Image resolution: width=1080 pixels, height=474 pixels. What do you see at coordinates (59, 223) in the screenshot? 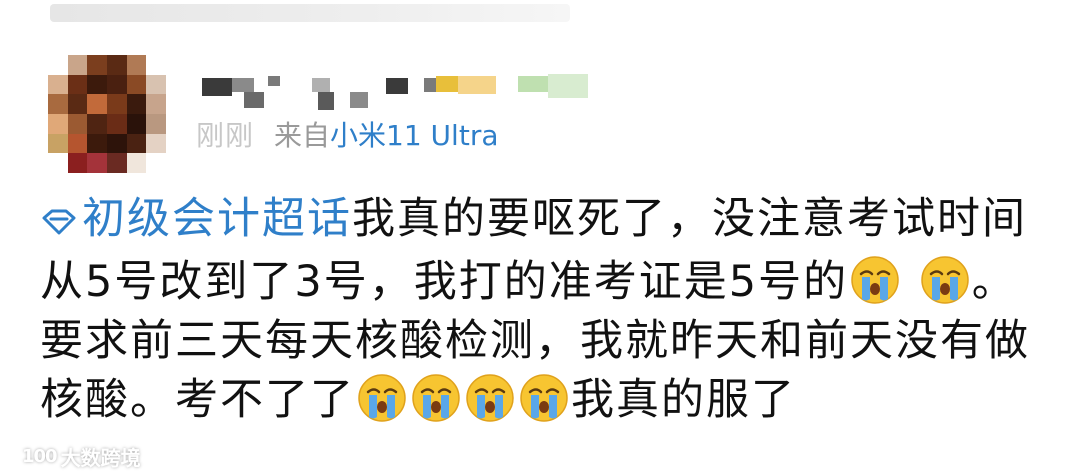
I see `diamond-topic-icon` at bounding box center [59, 223].